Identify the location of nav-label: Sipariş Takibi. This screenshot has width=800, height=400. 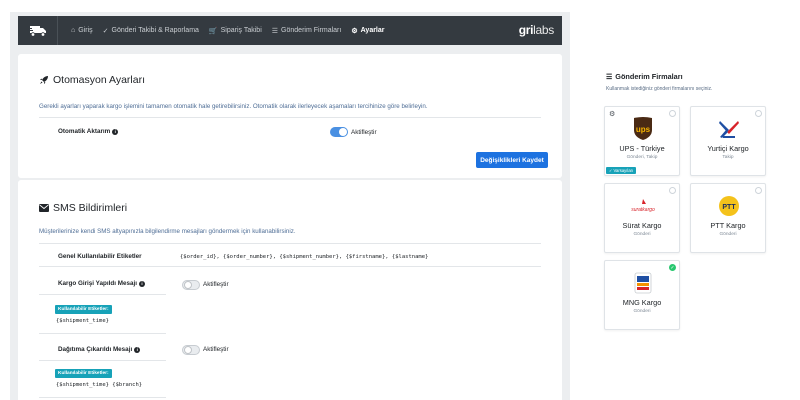
(241, 30).